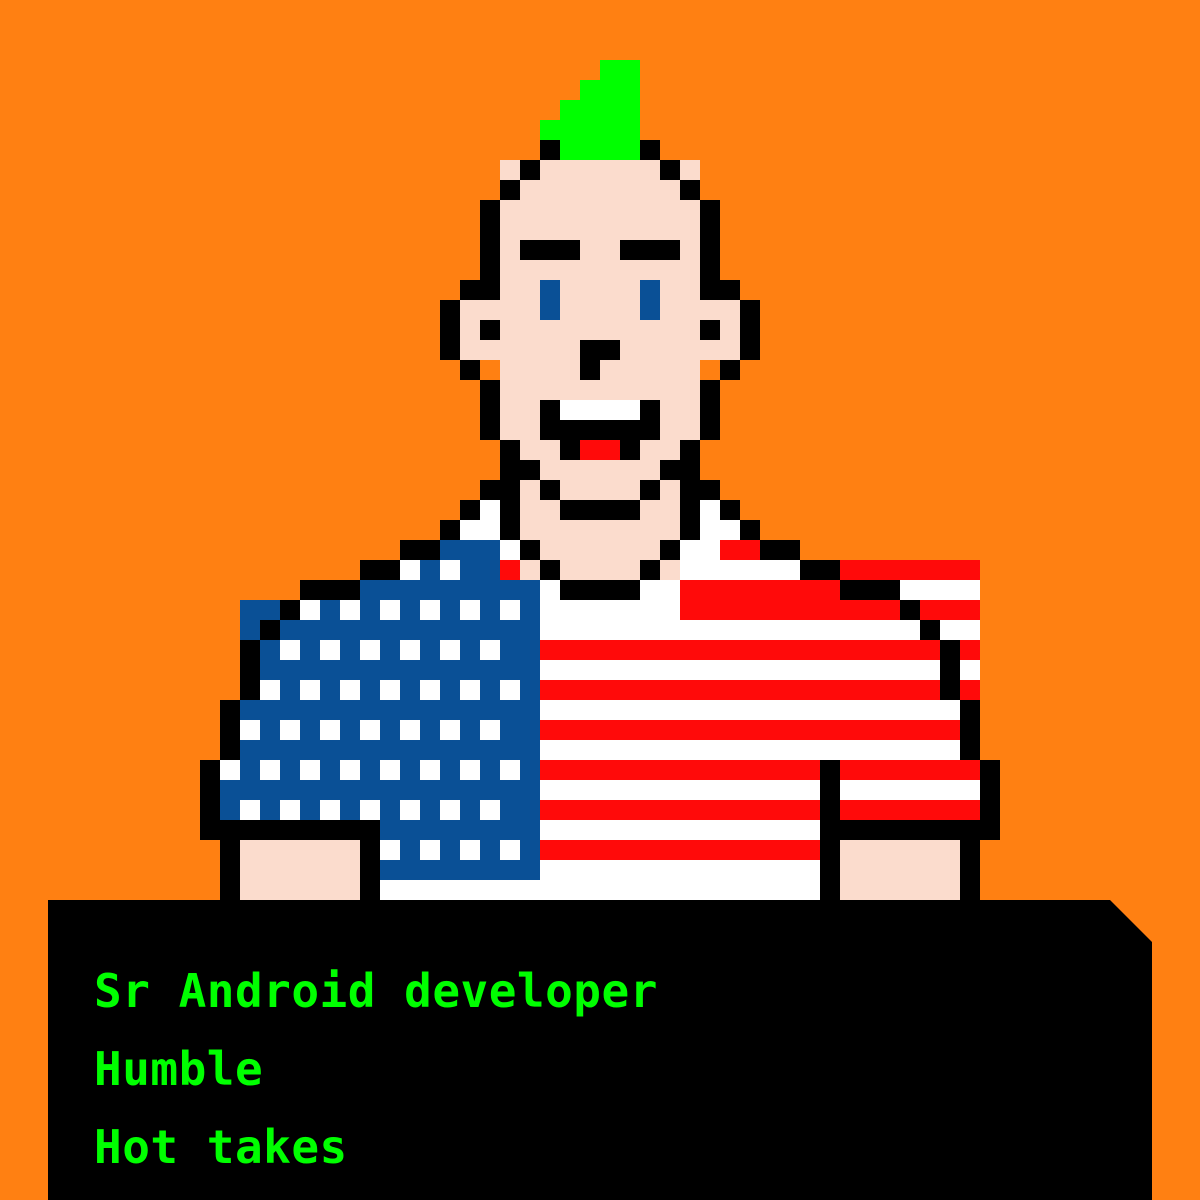 Image resolution: width=1200 pixels, height=1200 pixels. I want to click on left-eyebrow, so click(550, 250).